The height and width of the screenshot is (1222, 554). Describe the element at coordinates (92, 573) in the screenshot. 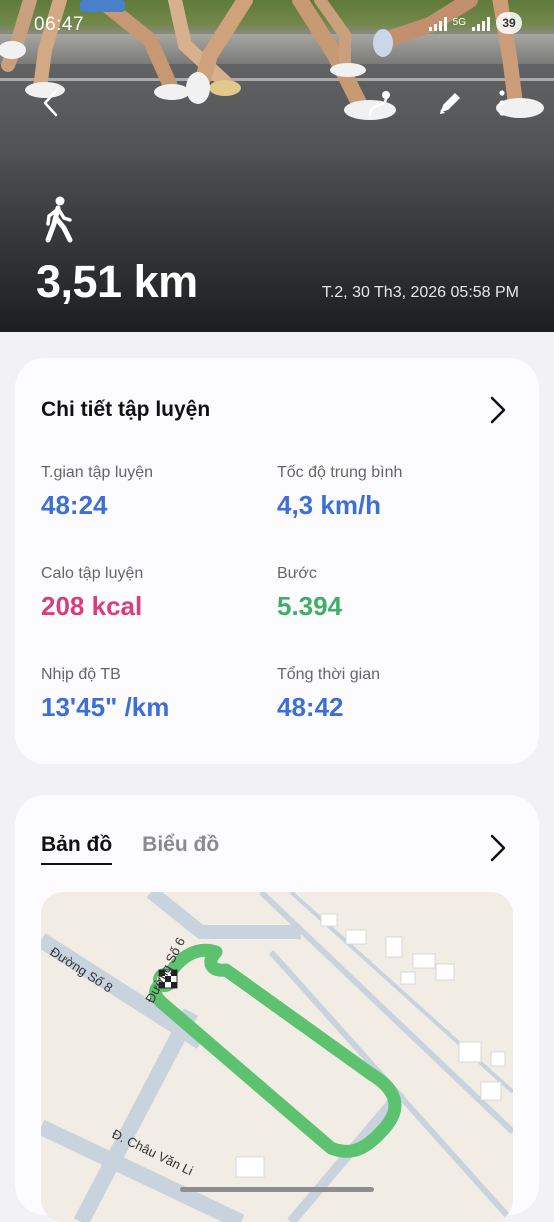

I see `stat-label: Calo tập luyện` at that location.